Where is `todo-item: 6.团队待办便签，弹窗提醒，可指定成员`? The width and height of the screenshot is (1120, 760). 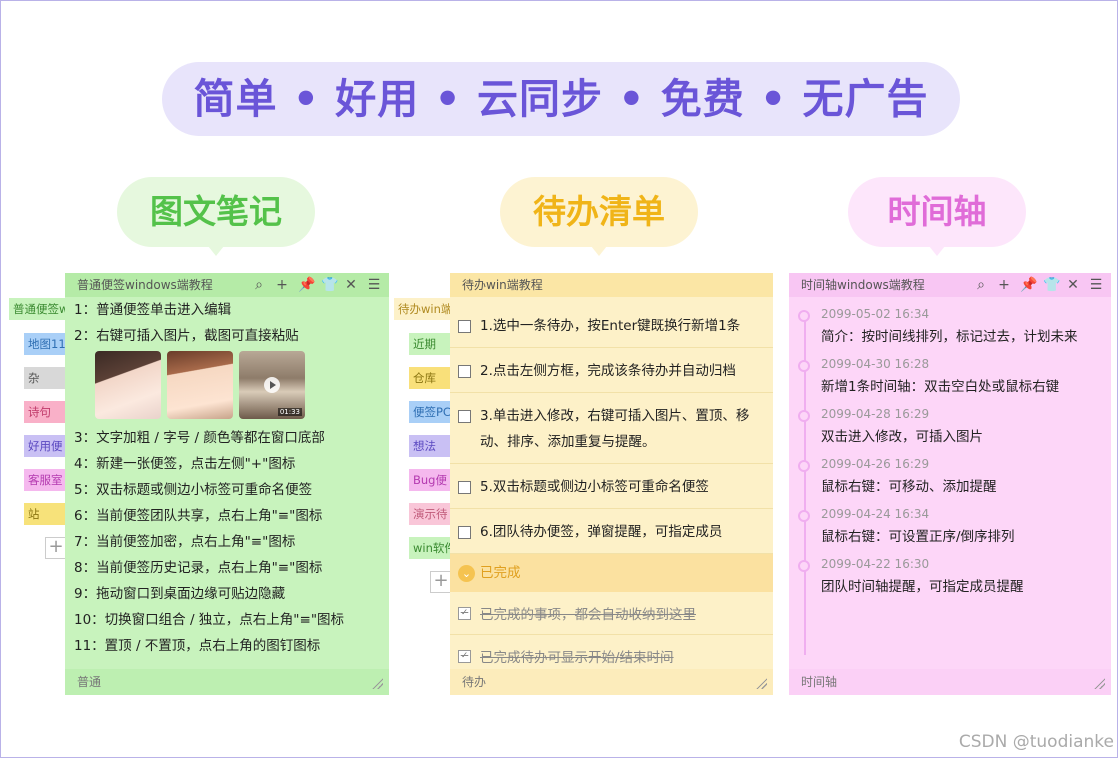 todo-item: 6.团队待办便签，弹窗提醒，可指定成员 is located at coordinates (611, 531).